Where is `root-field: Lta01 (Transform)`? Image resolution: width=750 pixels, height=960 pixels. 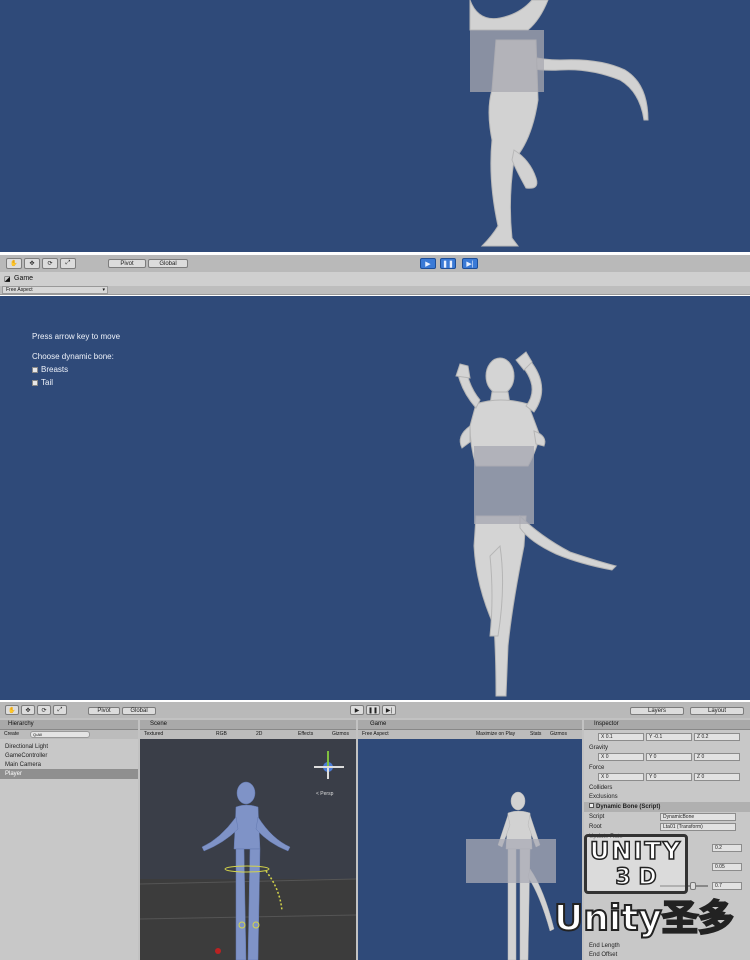
root-field: Lta01 (Transform) is located at coordinates (698, 827).